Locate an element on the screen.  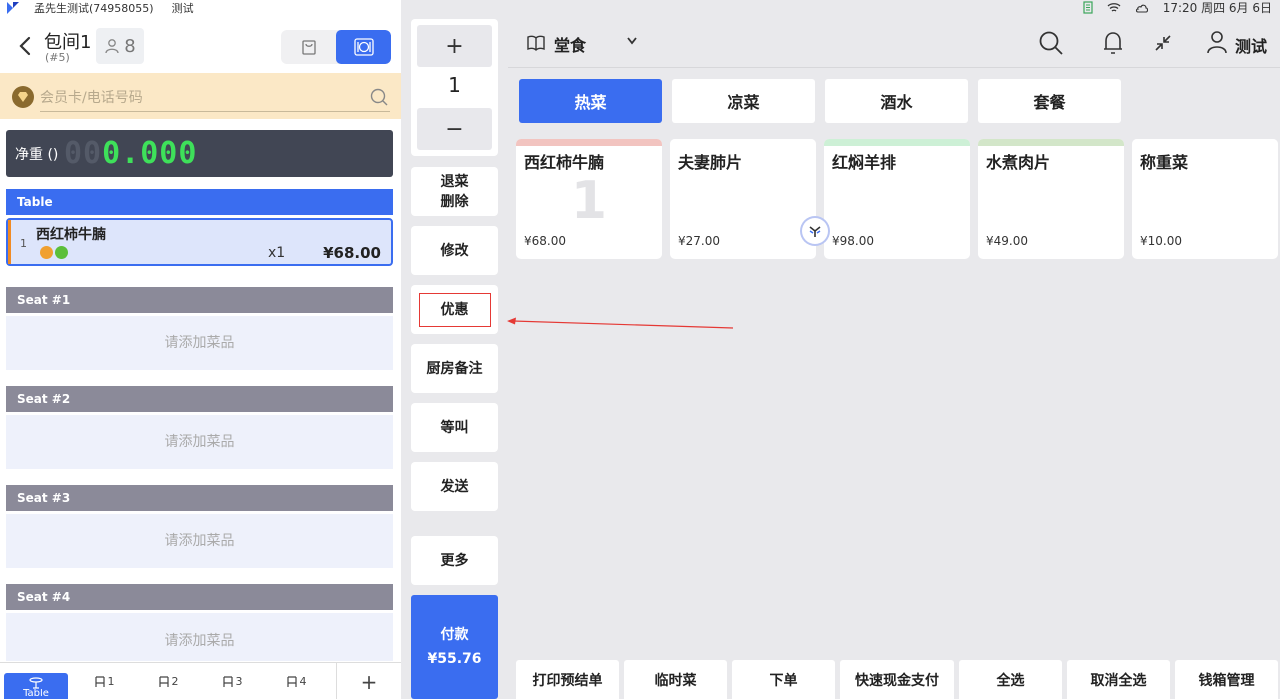
quantity-value: 1 is located at coordinates (454, 85).